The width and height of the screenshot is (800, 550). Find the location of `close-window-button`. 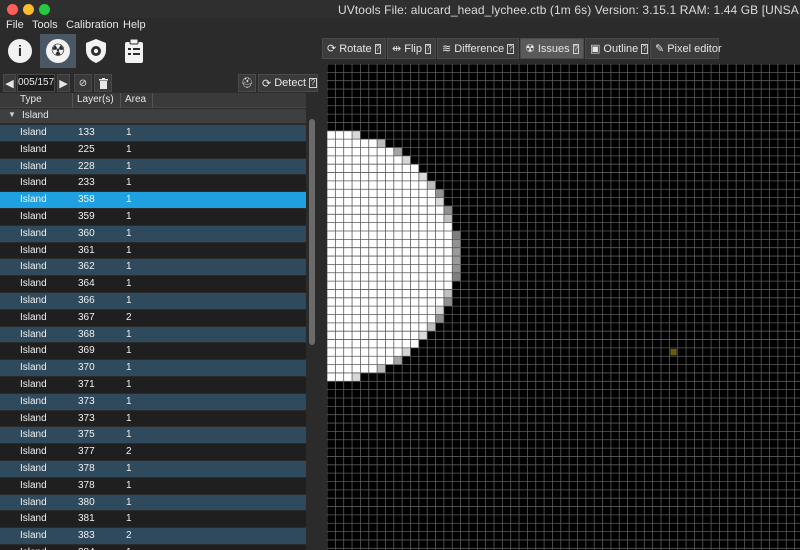

close-window-button is located at coordinates (12, 9).